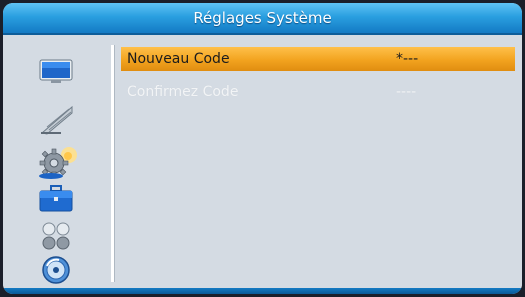 This screenshot has height=297, width=525. What do you see at coordinates (407, 59) in the screenshot?
I see `new-code-value: *---` at bounding box center [407, 59].